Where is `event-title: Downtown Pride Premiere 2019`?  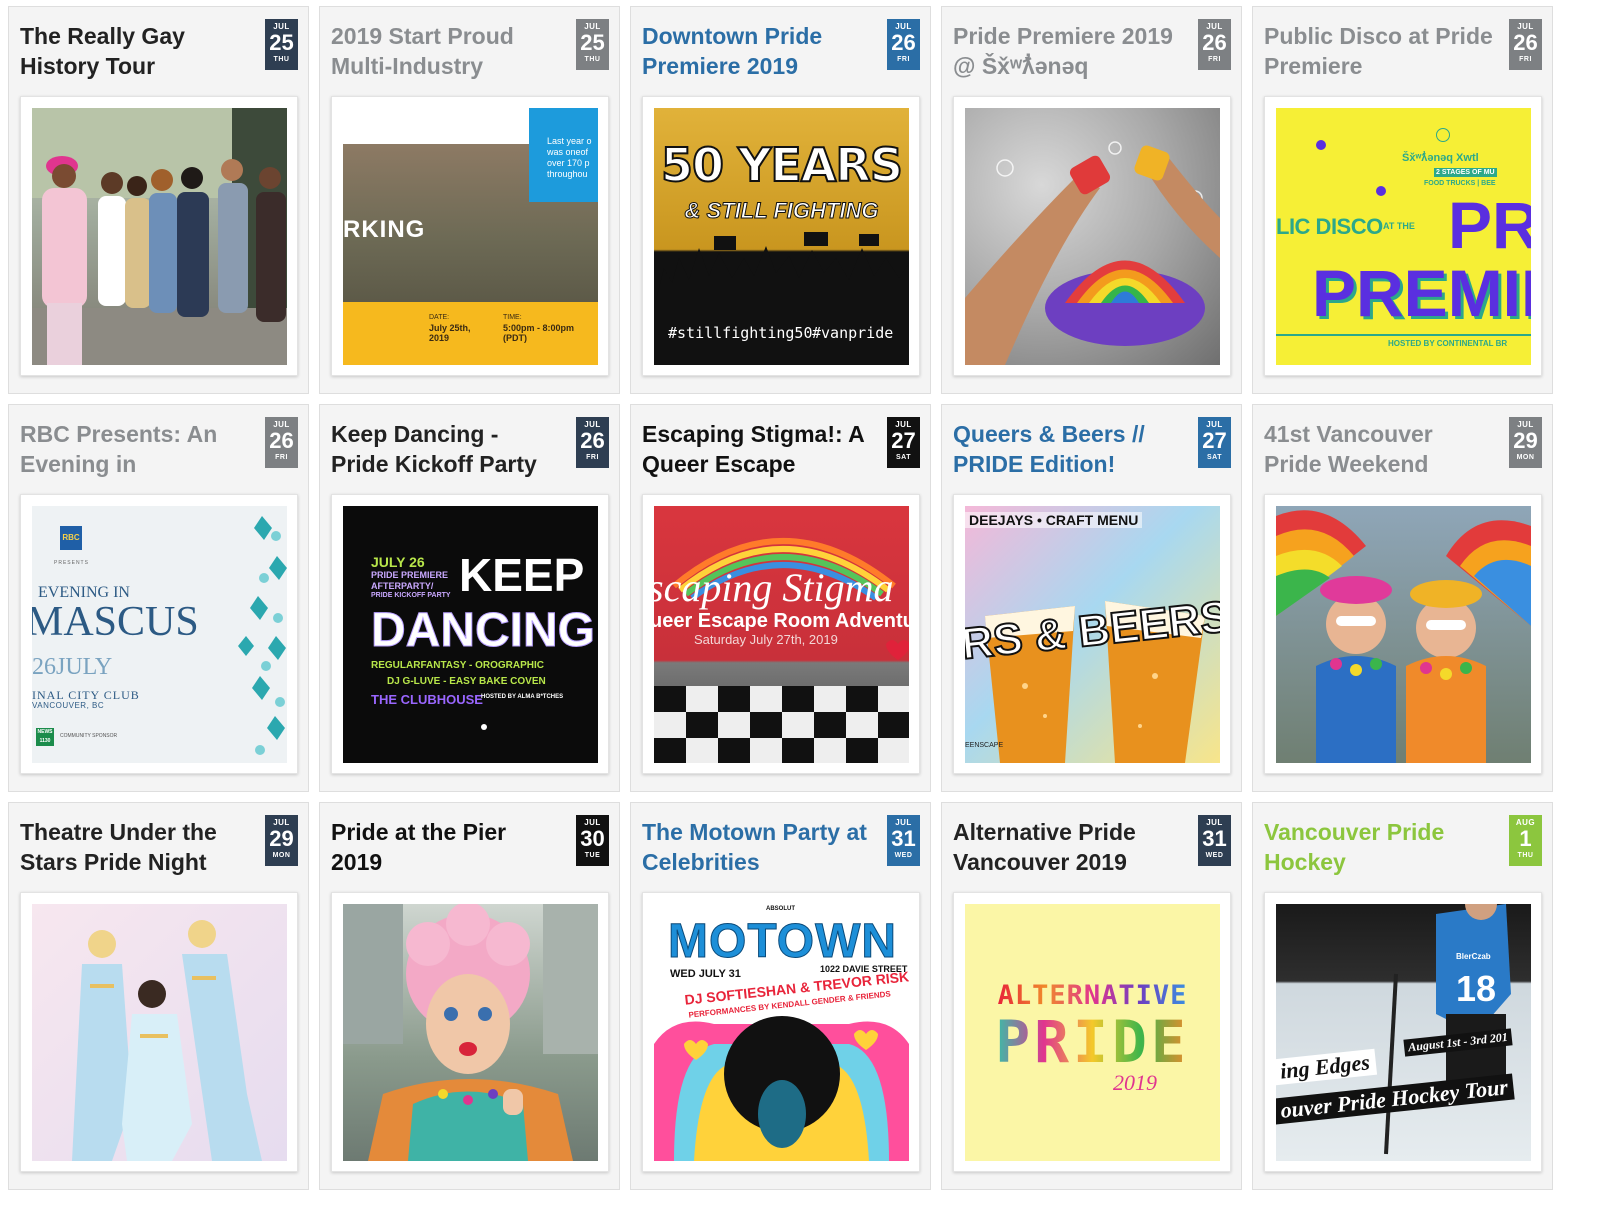 event-title: Downtown Pride Premiere 2019 is located at coordinates (757, 51).